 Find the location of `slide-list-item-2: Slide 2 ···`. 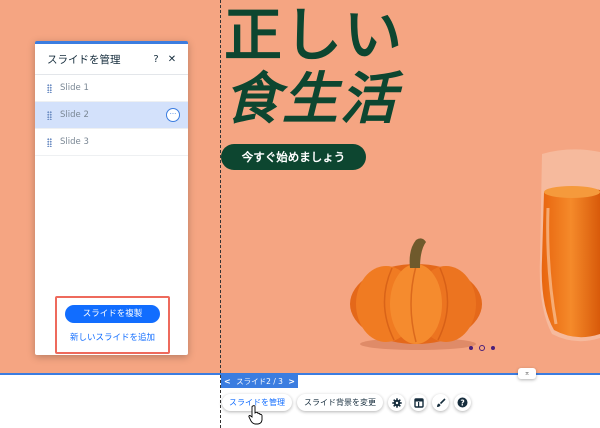

slide-list-item-2: Slide 2 ··· is located at coordinates (111, 115).